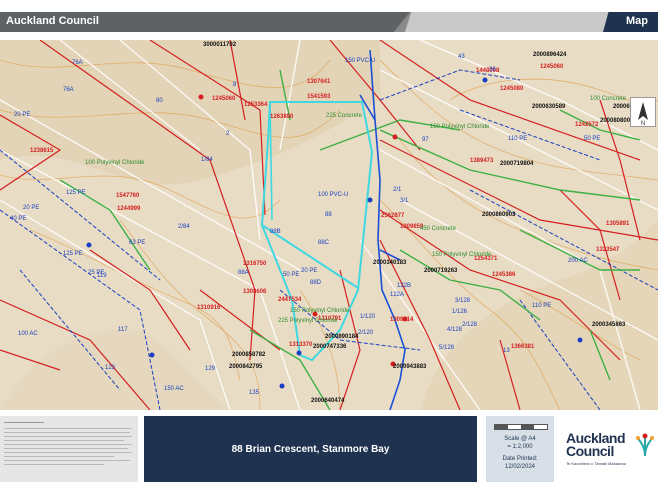  What do you see at coordinates (316, 283) in the screenshot?
I see `address-number-label: 88D` at bounding box center [316, 283].